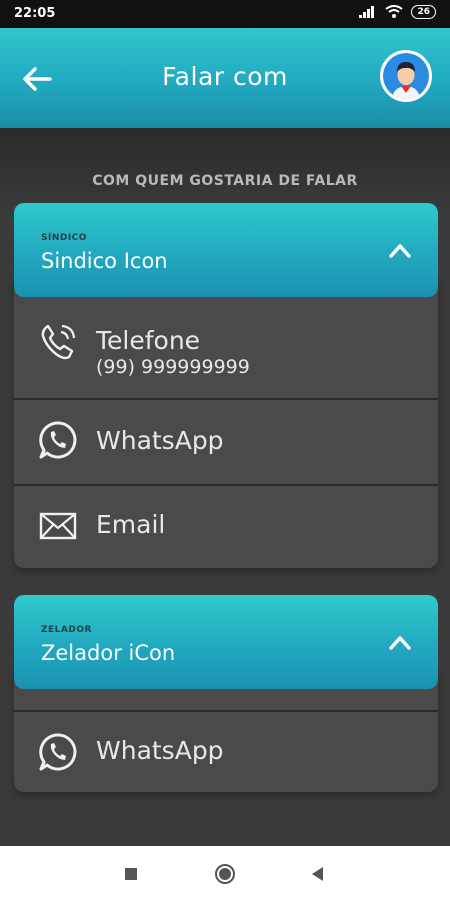 Image resolution: width=450 pixels, height=900 pixels. What do you see at coordinates (66, 630) in the screenshot?
I see `contact-role: ZELADOR` at bounding box center [66, 630].